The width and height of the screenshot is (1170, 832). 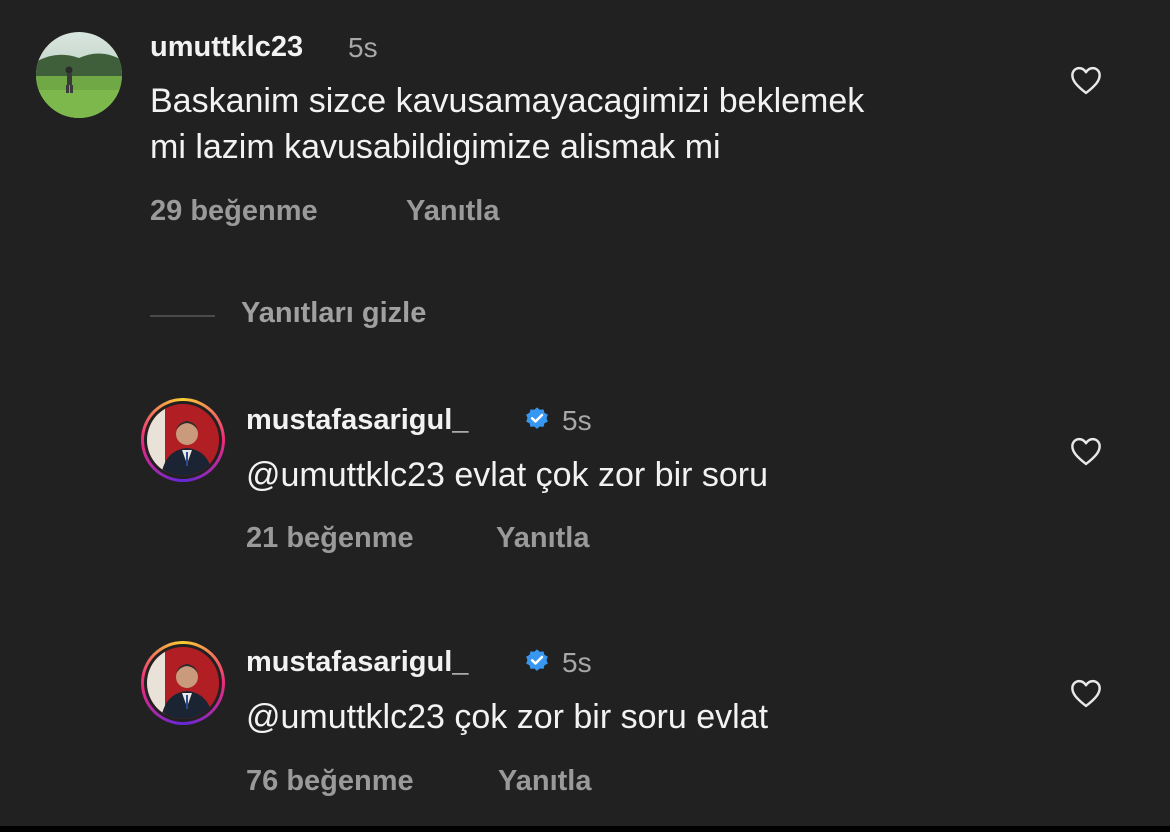 I want to click on comment-text-line: mi lazim kavusabildigimize alismak mi, so click(x=435, y=147).